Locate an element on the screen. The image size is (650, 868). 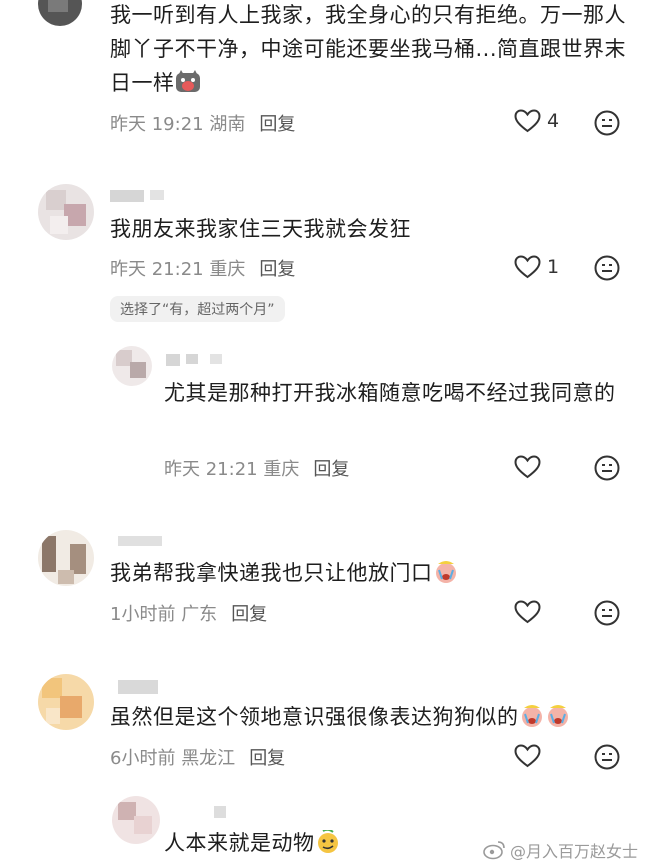
cat-emoji-icon is located at coordinates (187, 81).